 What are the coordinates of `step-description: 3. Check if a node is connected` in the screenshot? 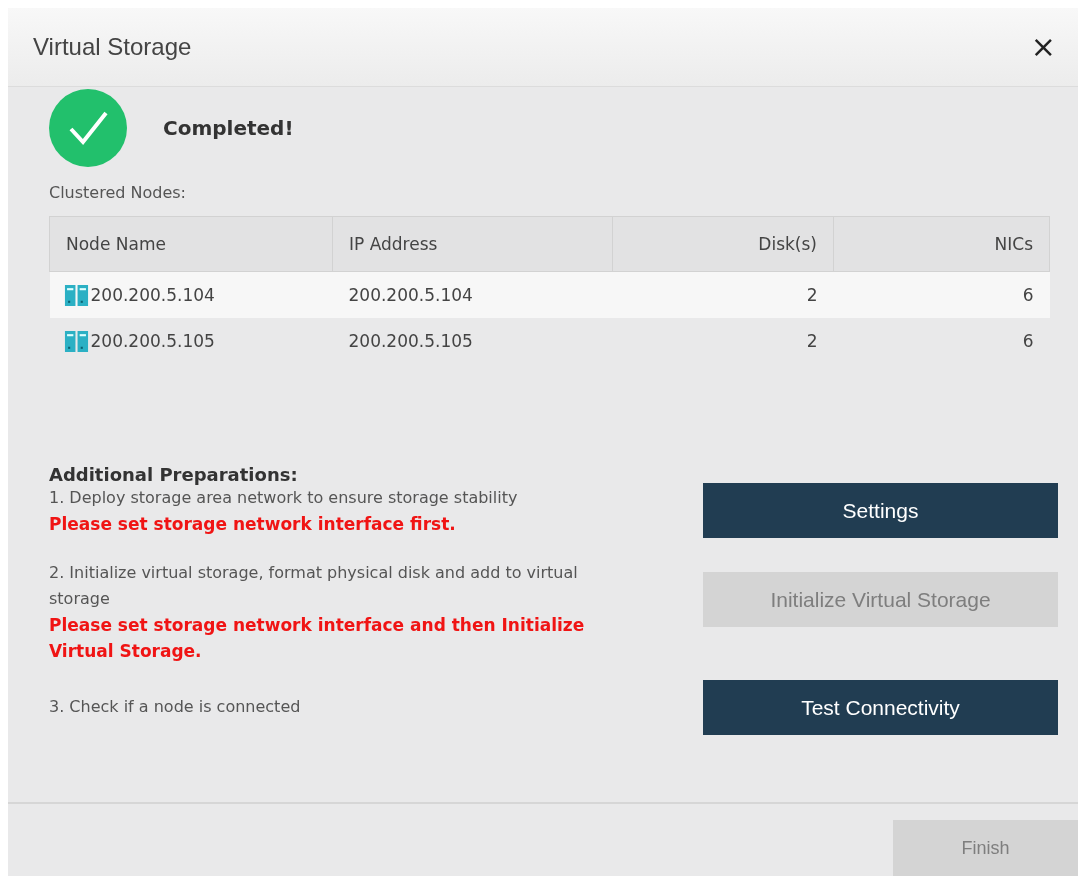 It's located at (175, 707).